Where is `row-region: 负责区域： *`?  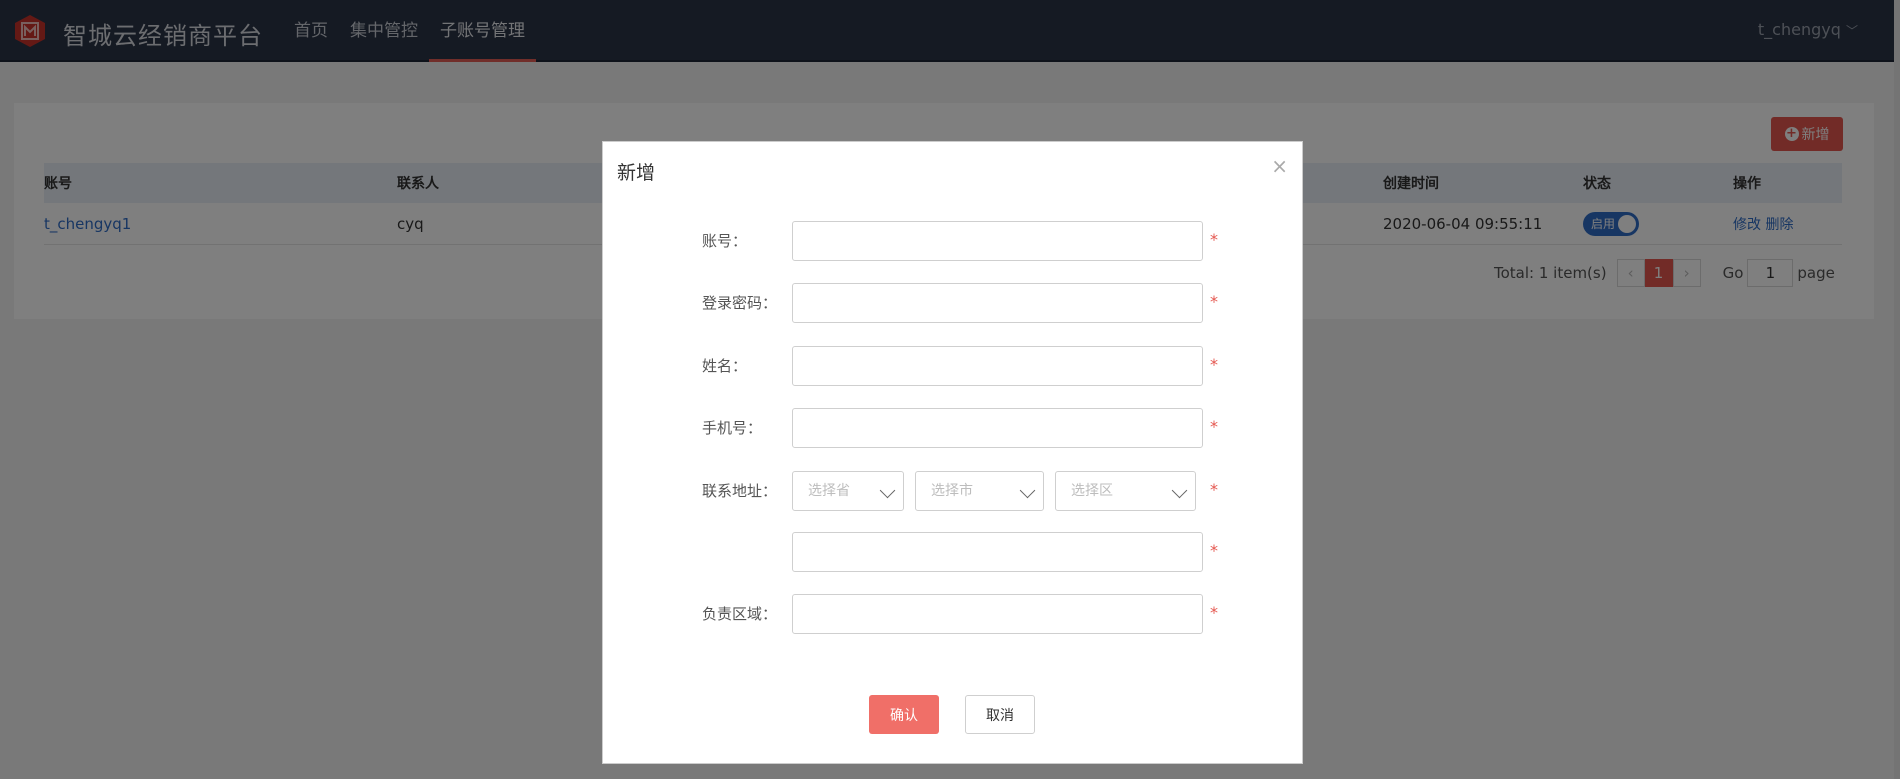
row-region: 负责区域： * is located at coordinates (953, 614).